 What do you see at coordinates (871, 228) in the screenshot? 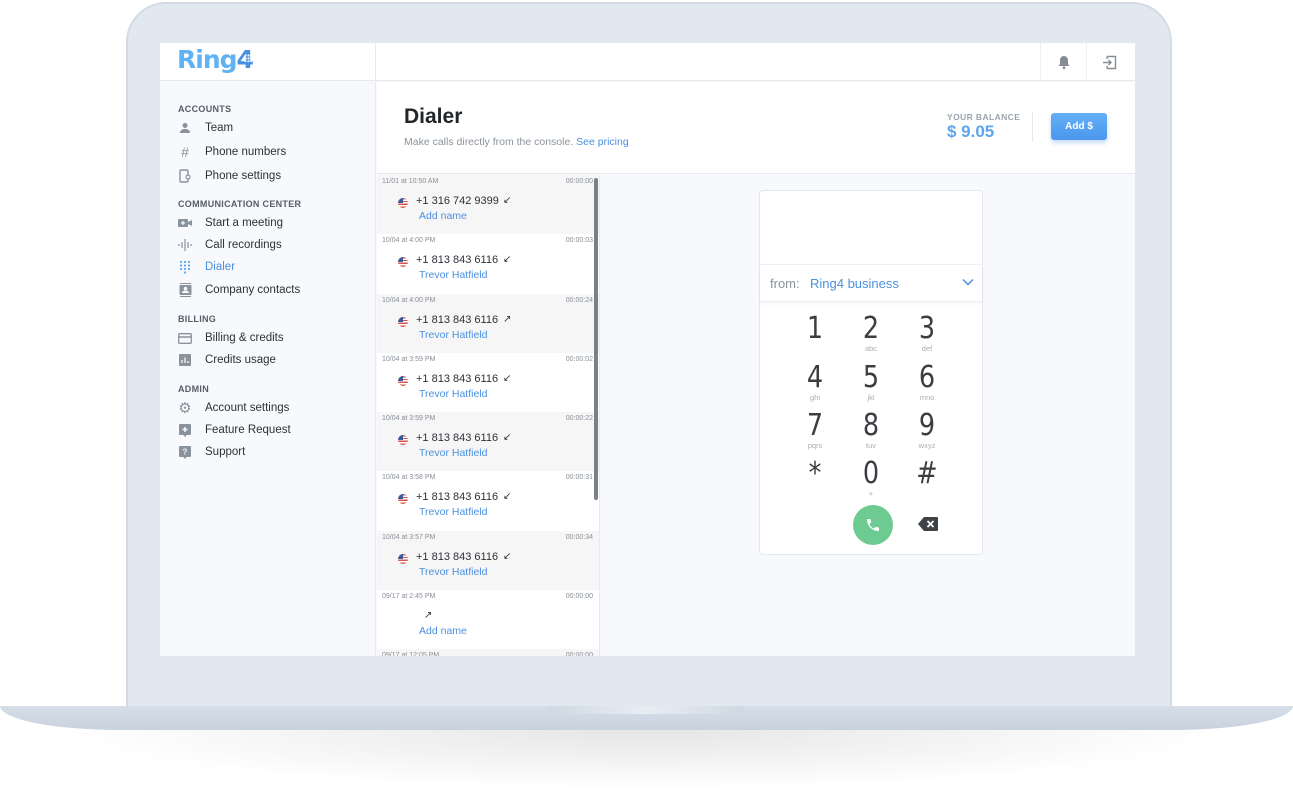
I see `number-display` at bounding box center [871, 228].